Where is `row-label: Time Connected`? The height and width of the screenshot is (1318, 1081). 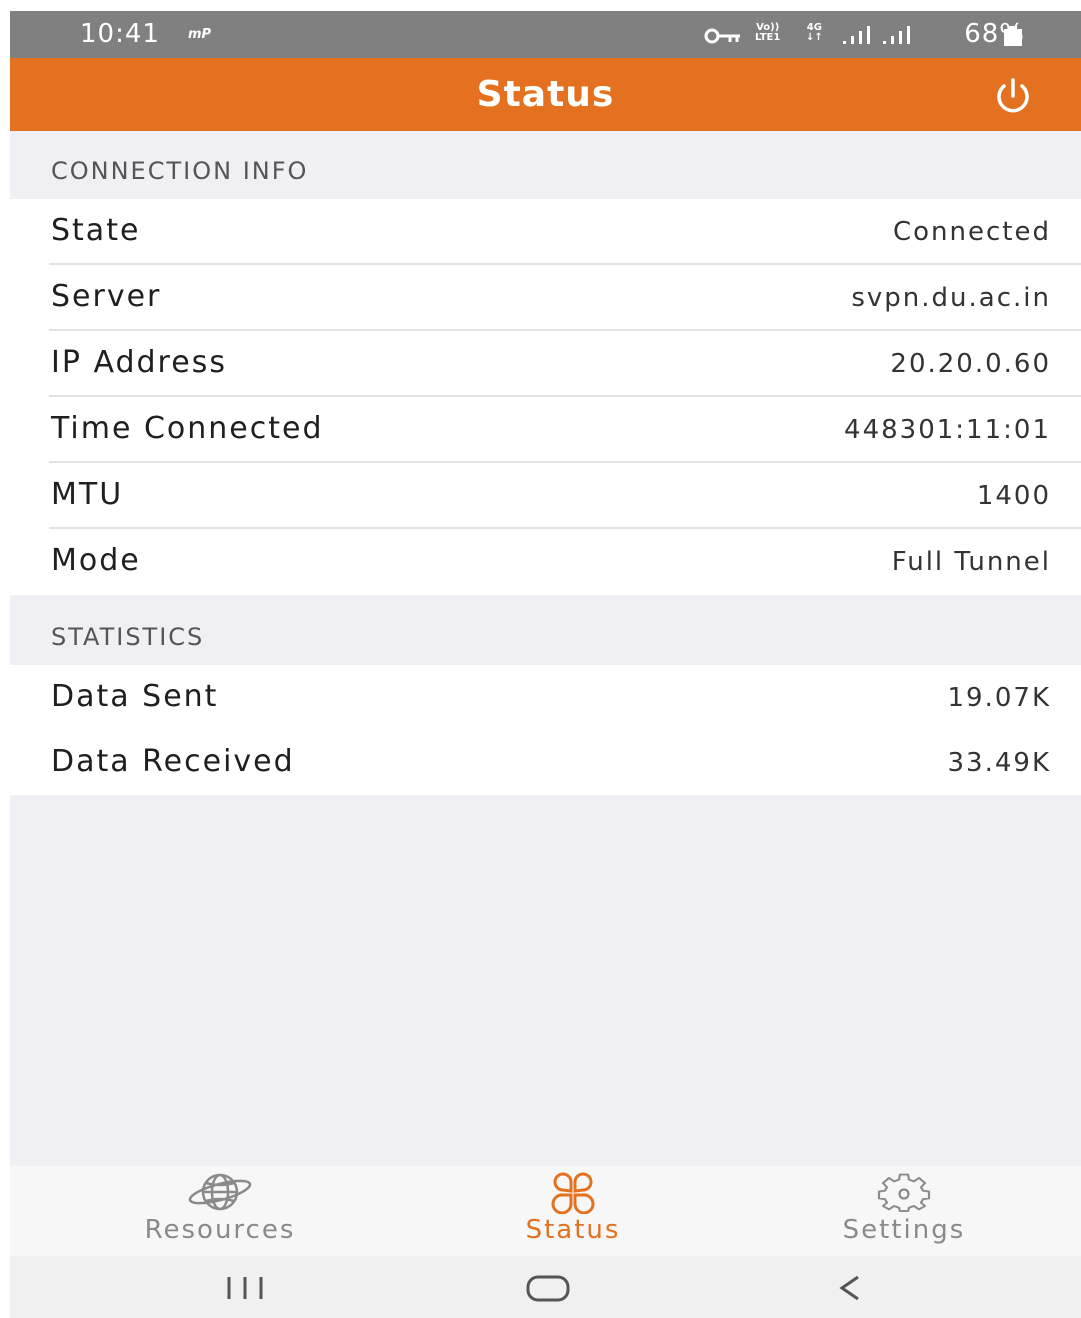 row-label: Time Connected is located at coordinates (187, 428).